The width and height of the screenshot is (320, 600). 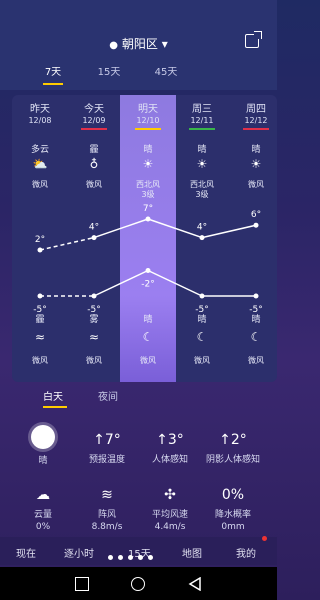 What do you see at coordinates (55, 398) in the screenshot?
I see `tab-daytime: 白天` at bounding box center [55, 398].